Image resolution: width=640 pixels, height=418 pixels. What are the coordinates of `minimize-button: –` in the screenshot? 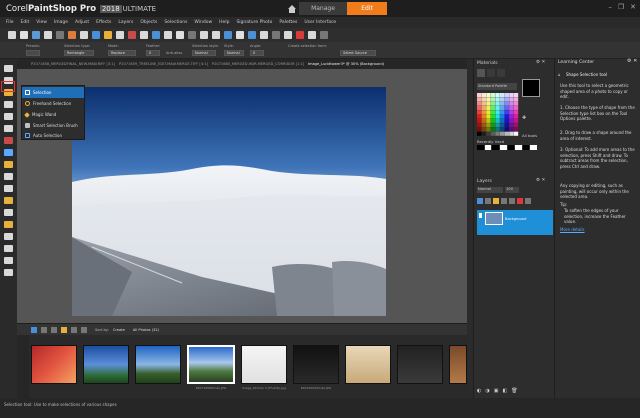 It's located at (610, 7).